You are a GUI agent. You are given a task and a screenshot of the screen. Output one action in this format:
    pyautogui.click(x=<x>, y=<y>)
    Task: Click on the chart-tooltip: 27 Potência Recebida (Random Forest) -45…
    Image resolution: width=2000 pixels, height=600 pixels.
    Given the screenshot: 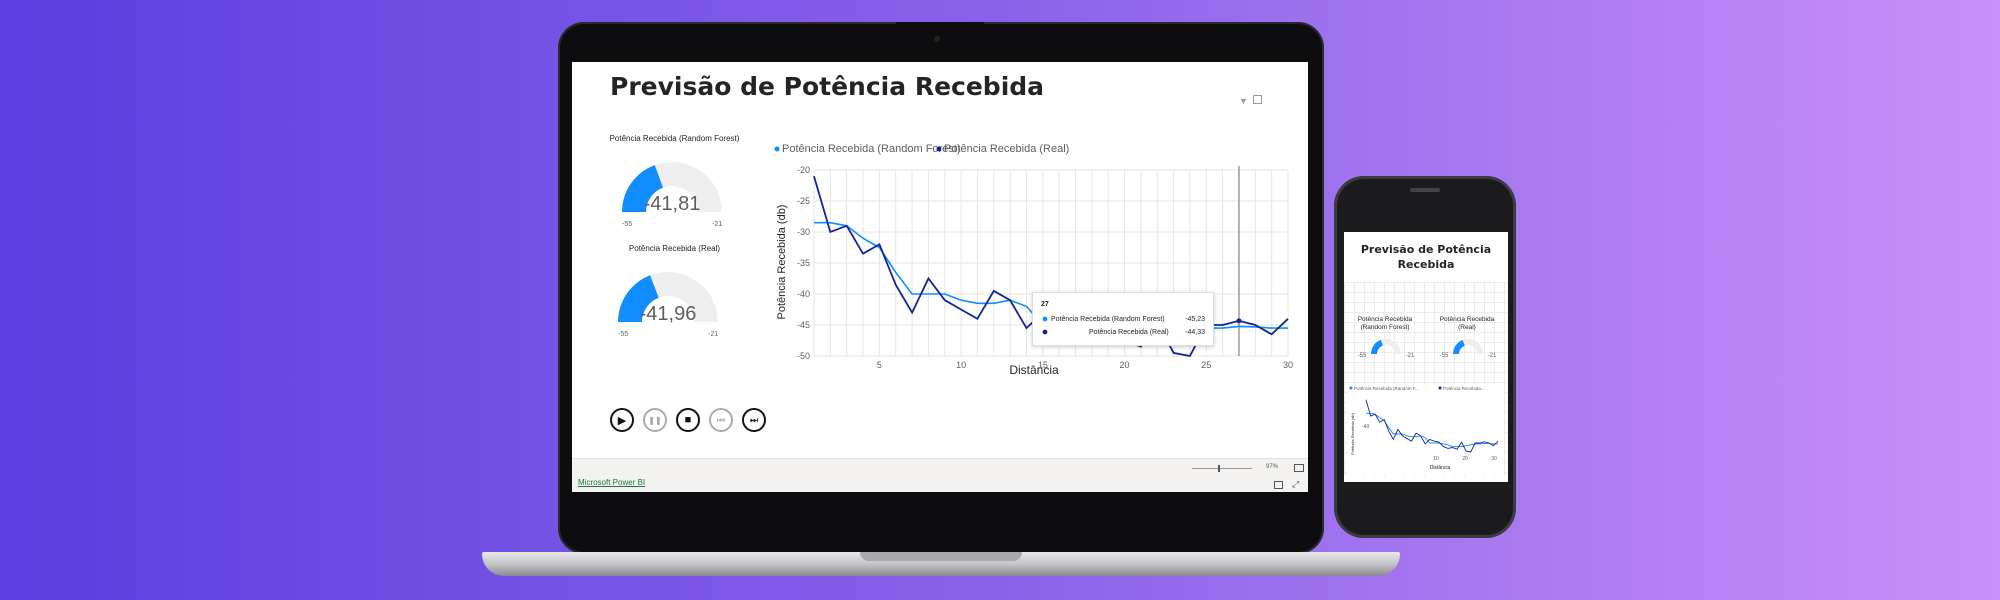 What is the action you would take?
    pyautogui.click(x=1123, y=319)
    